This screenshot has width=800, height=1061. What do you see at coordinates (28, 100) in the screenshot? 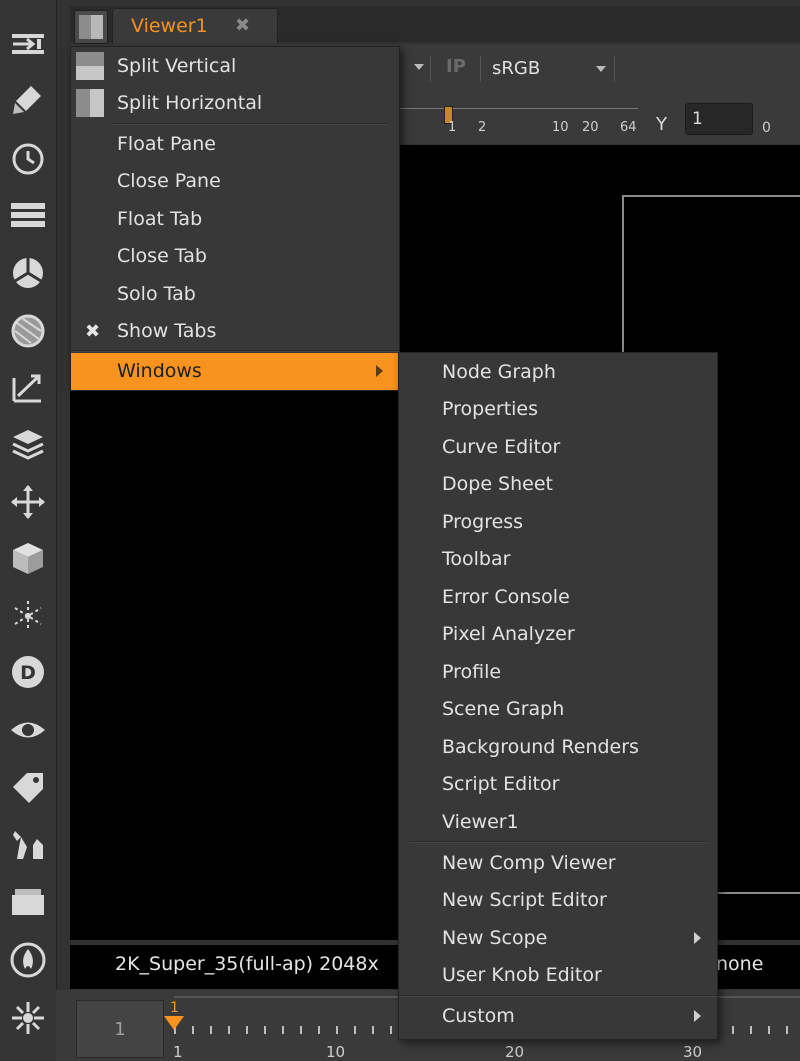
I see `paint-icon` at bounding box center [28, 100].